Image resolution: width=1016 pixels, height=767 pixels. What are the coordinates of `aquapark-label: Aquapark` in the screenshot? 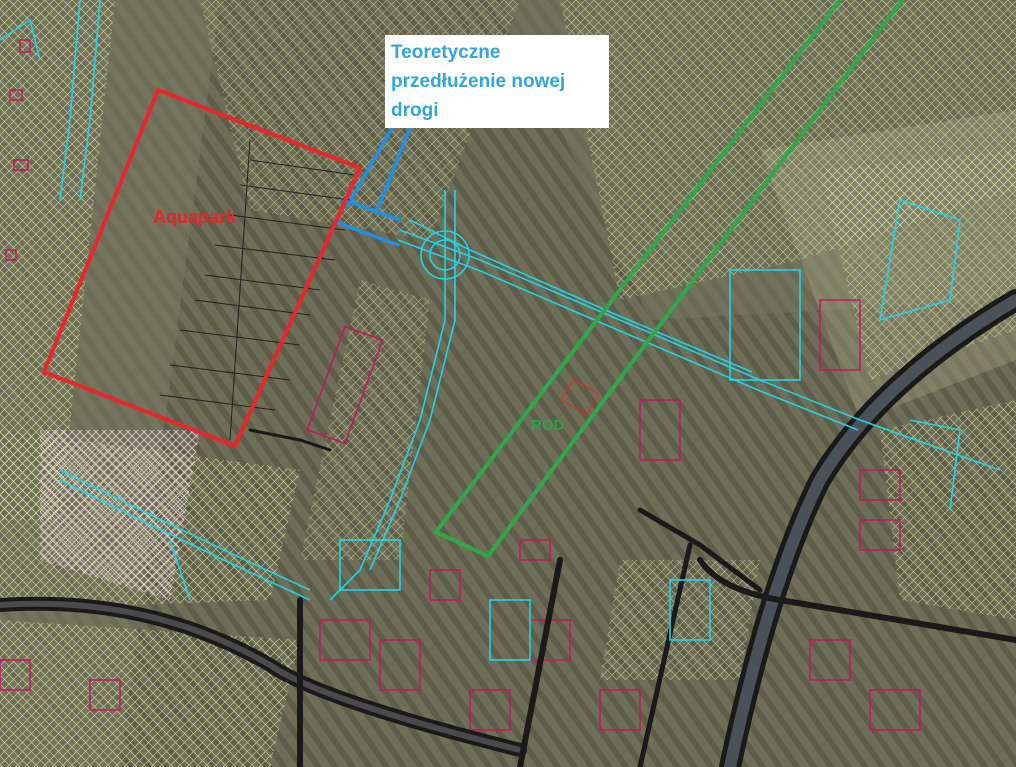 It's located at (195, 217).